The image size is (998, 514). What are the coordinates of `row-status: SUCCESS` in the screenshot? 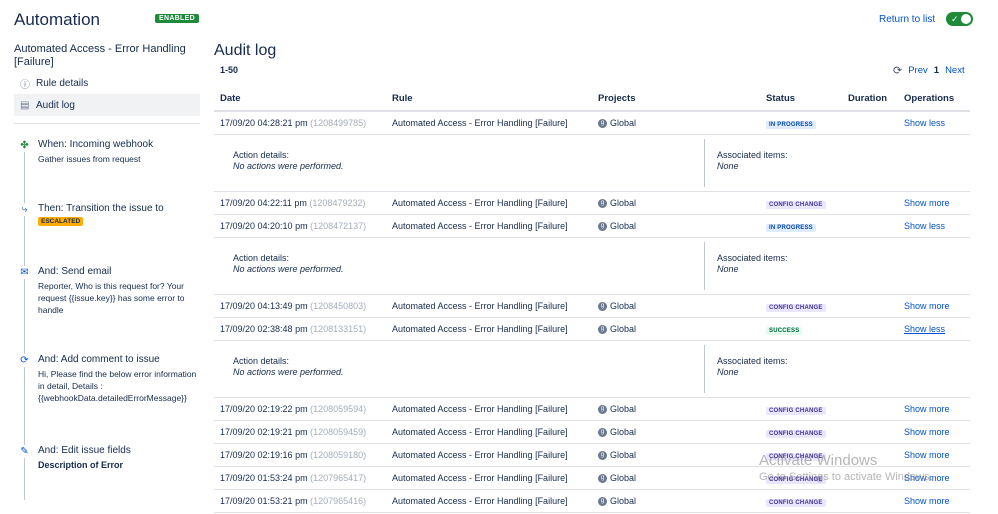 It's located at (784, 330).